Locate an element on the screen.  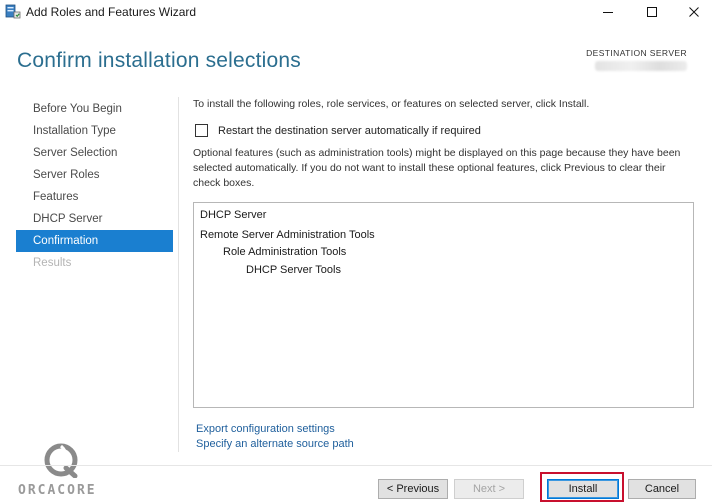
destination-server-name-redacted is located at coordinates (641, 66).